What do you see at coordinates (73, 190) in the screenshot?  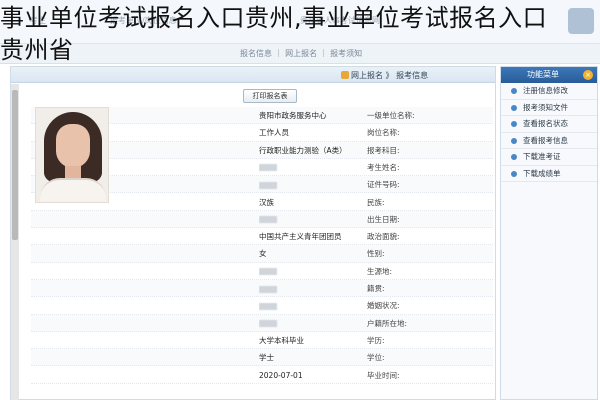 I see `photo-shoulders` at bounding box center [73, 190].